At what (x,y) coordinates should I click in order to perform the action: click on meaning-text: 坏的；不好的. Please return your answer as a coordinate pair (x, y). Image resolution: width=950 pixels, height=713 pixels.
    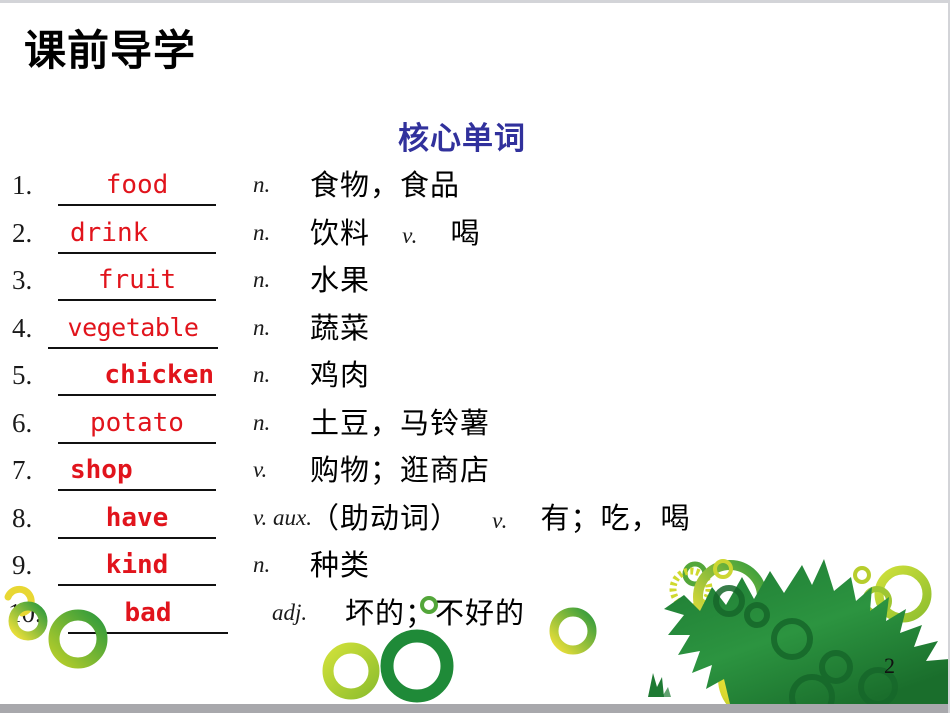
    Looking at the image, I should click on (435, 613).